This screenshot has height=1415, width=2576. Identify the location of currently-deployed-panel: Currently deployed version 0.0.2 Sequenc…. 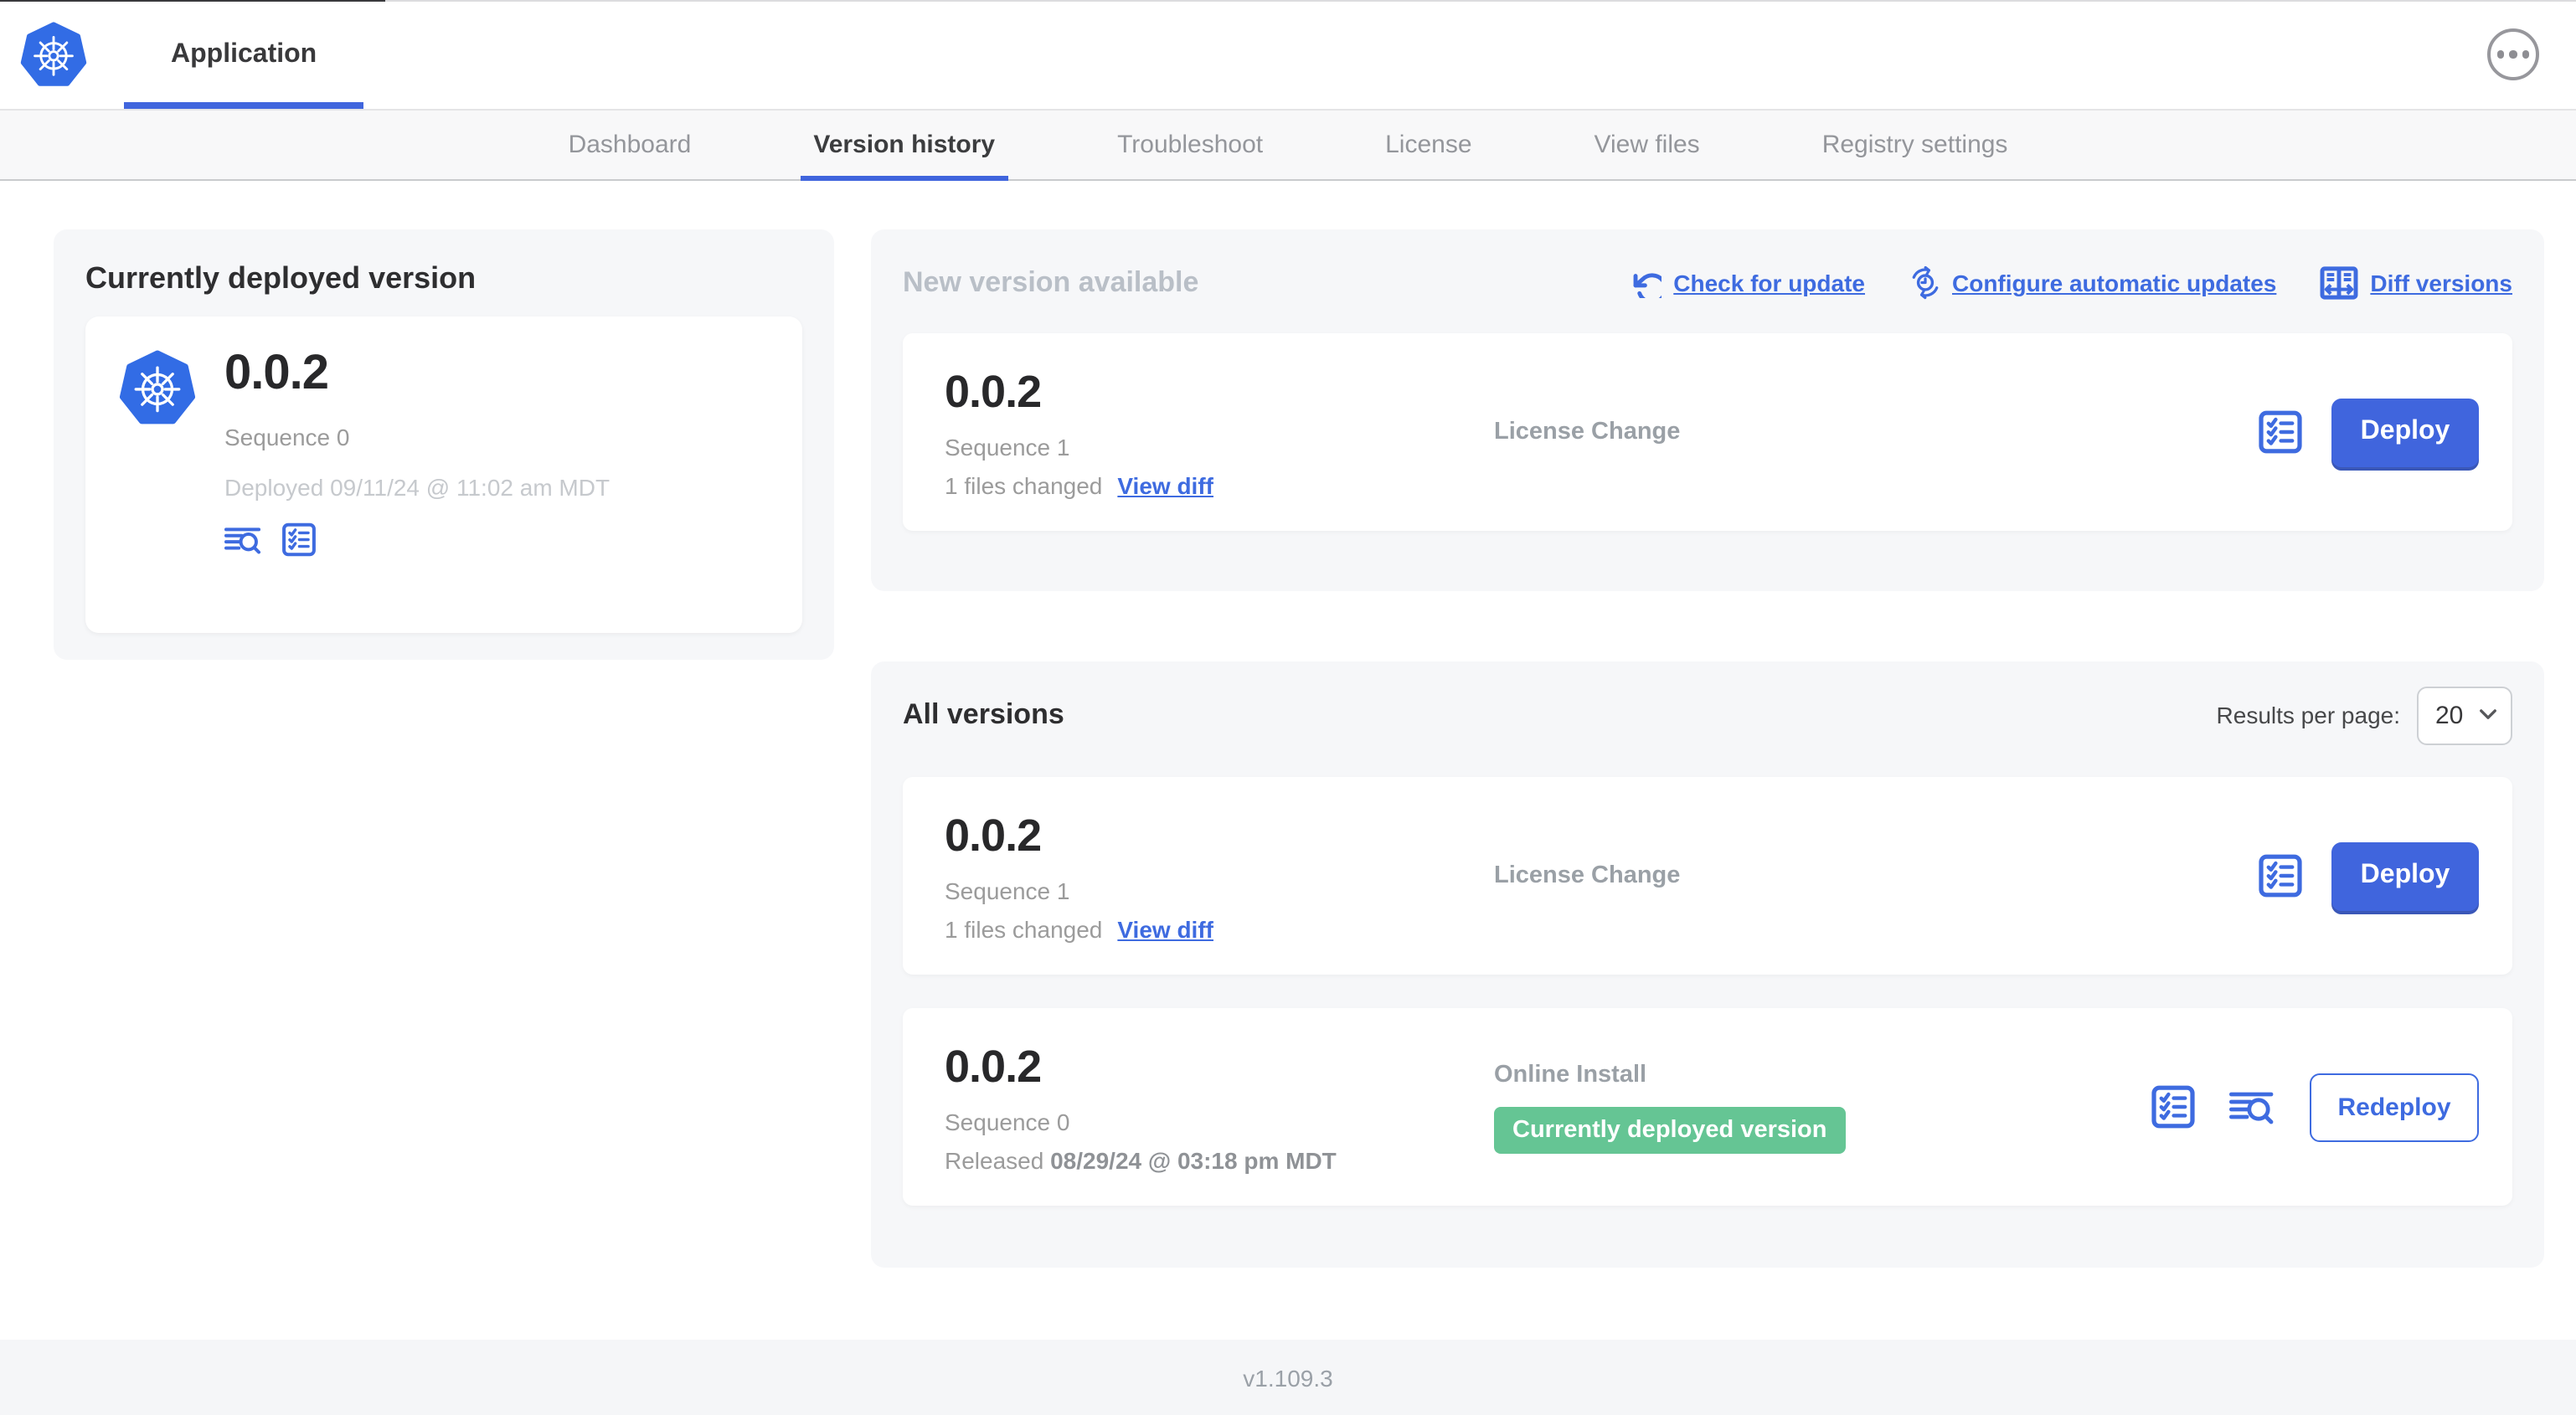
(444, 444).